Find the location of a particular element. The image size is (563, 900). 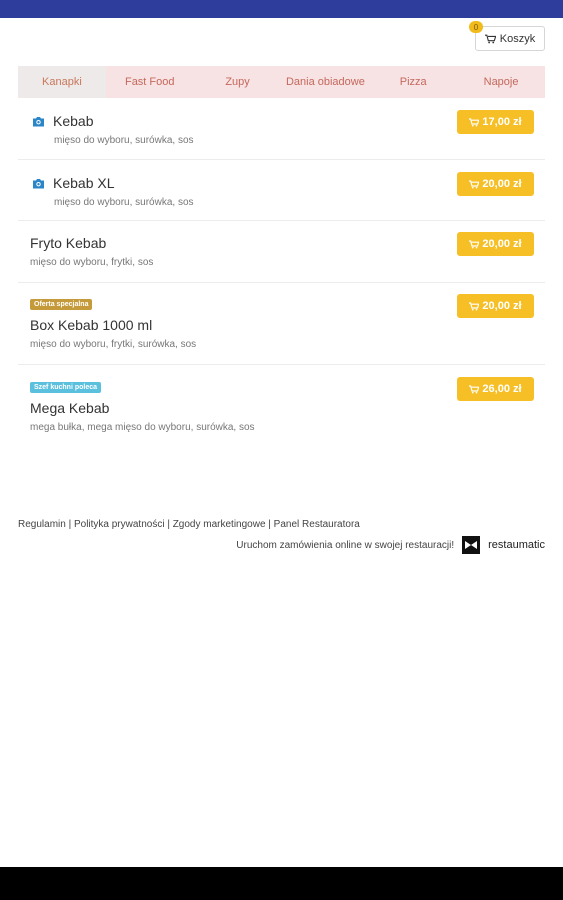

chef-recommends-badge: Szef kuchni poleca is located at coordinates (66, 387).